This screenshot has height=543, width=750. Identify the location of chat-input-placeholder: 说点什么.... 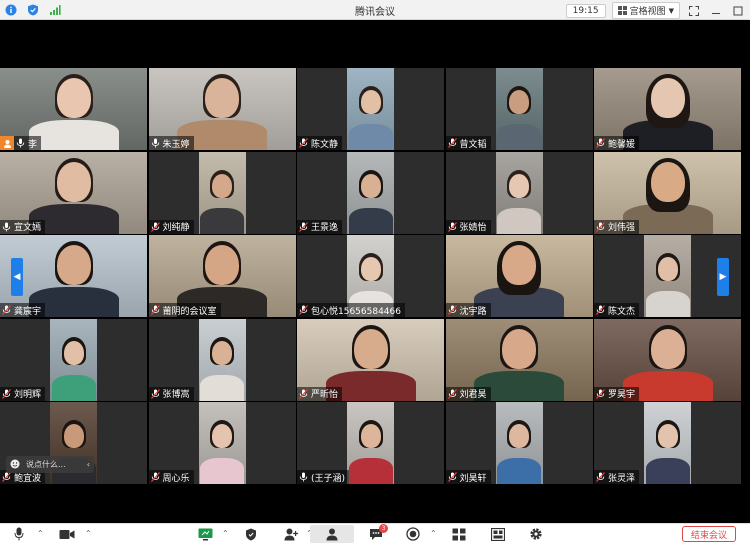
(46, 464).